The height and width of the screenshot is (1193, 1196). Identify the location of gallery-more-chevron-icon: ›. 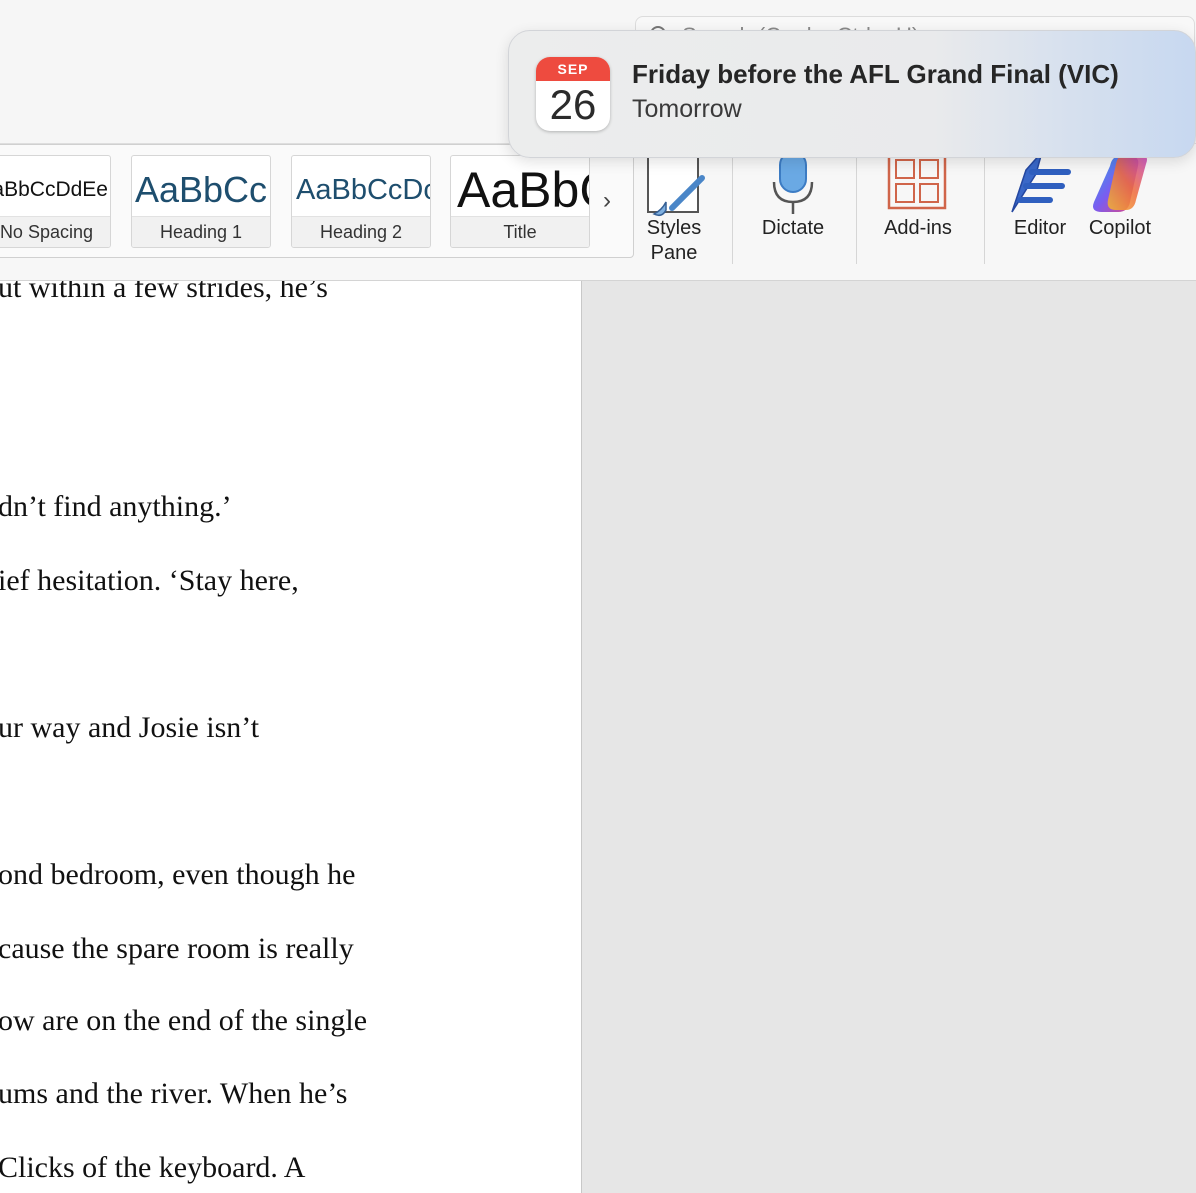
(607, 201).